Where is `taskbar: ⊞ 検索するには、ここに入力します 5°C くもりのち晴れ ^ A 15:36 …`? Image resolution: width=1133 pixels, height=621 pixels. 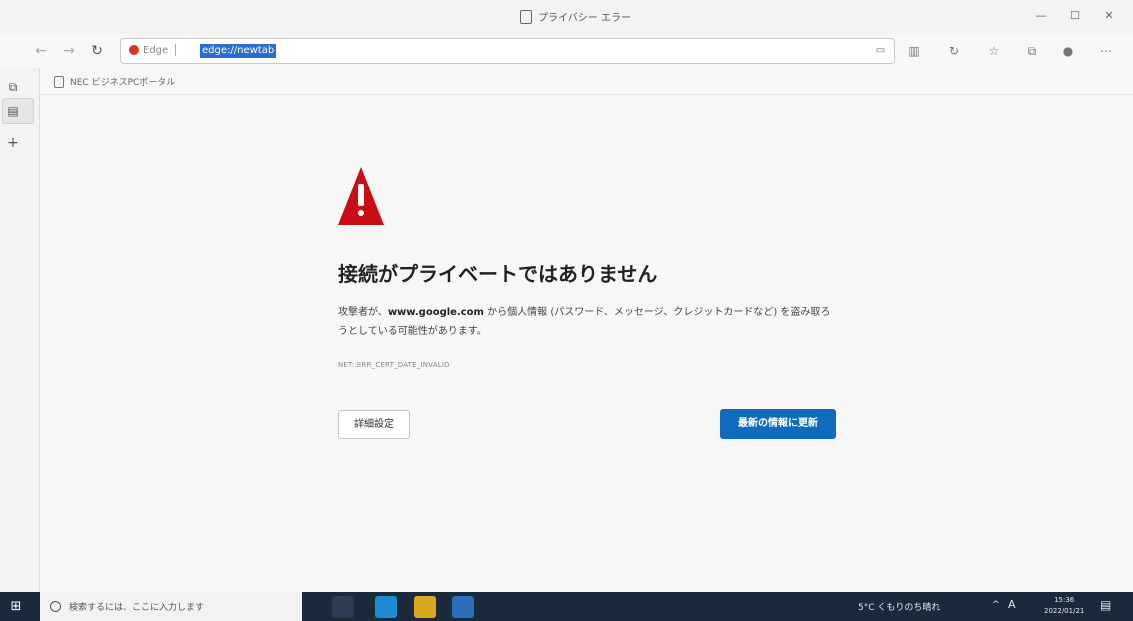
taskbar: ⊞ 検索するには、ここに入力します 5°C くもりのち晴れ ^ A 15:36 … is located at coordinates (566, 606).